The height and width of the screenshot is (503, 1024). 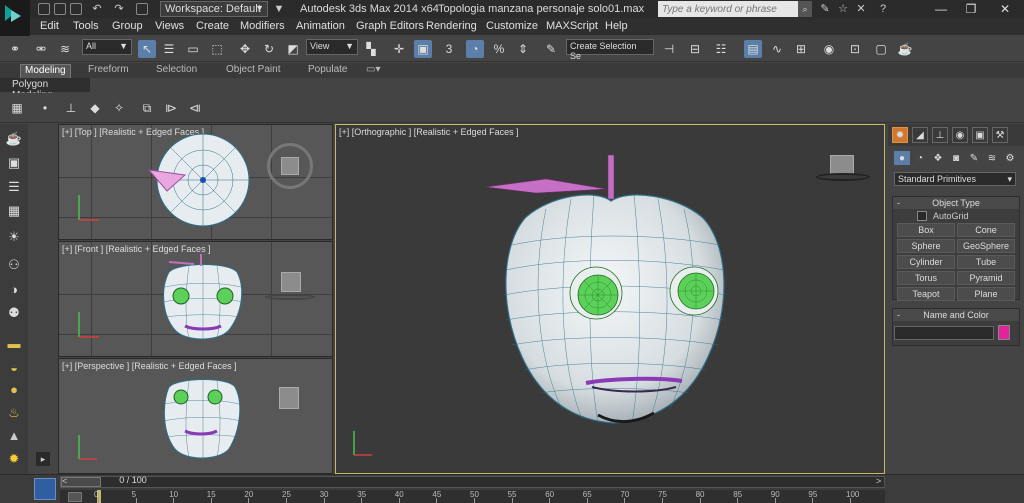 I want to click on plane-button: Plane, so click(x=986, y=294).